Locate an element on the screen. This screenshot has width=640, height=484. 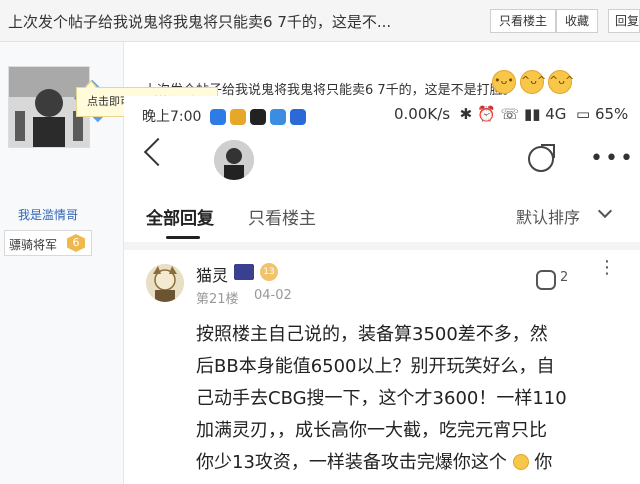
sort-dropdown: 默认排序 is located at coordinates (548, 216).